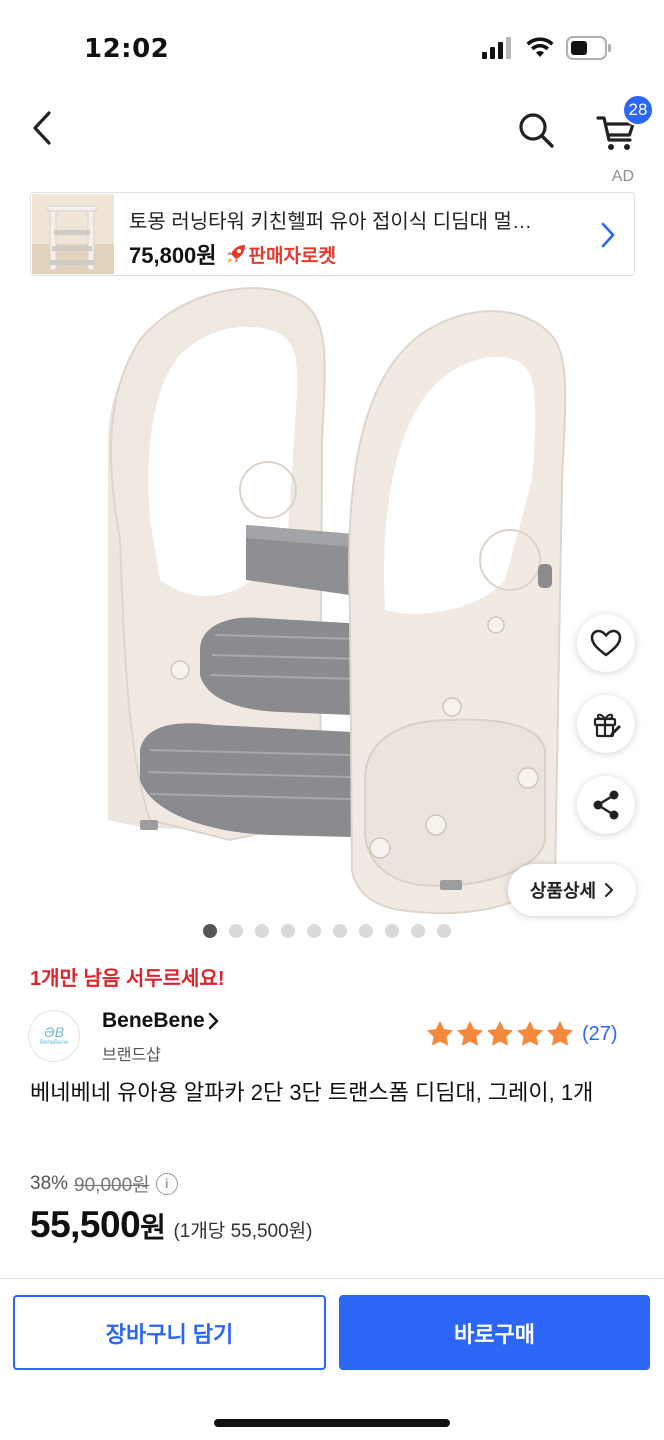 This screenshot has height=1440, width=664. What do you see at coordinates (153, 1227) in the screenshot?
I see `sale-price-unit: 원` at bounding box center [153, 1227].